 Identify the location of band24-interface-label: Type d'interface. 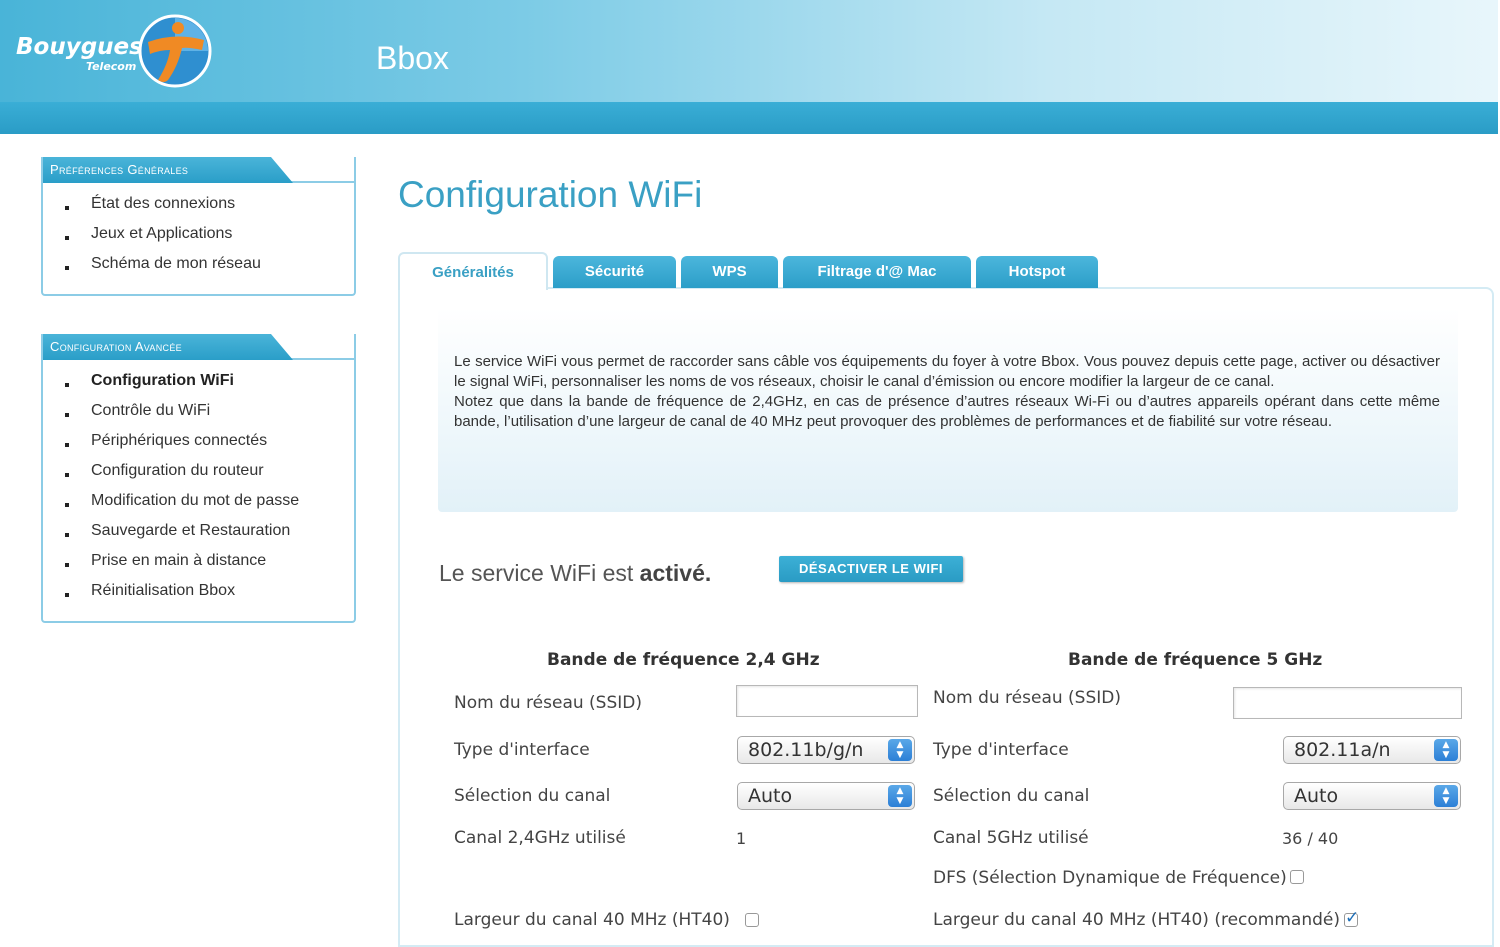
(522, 750).